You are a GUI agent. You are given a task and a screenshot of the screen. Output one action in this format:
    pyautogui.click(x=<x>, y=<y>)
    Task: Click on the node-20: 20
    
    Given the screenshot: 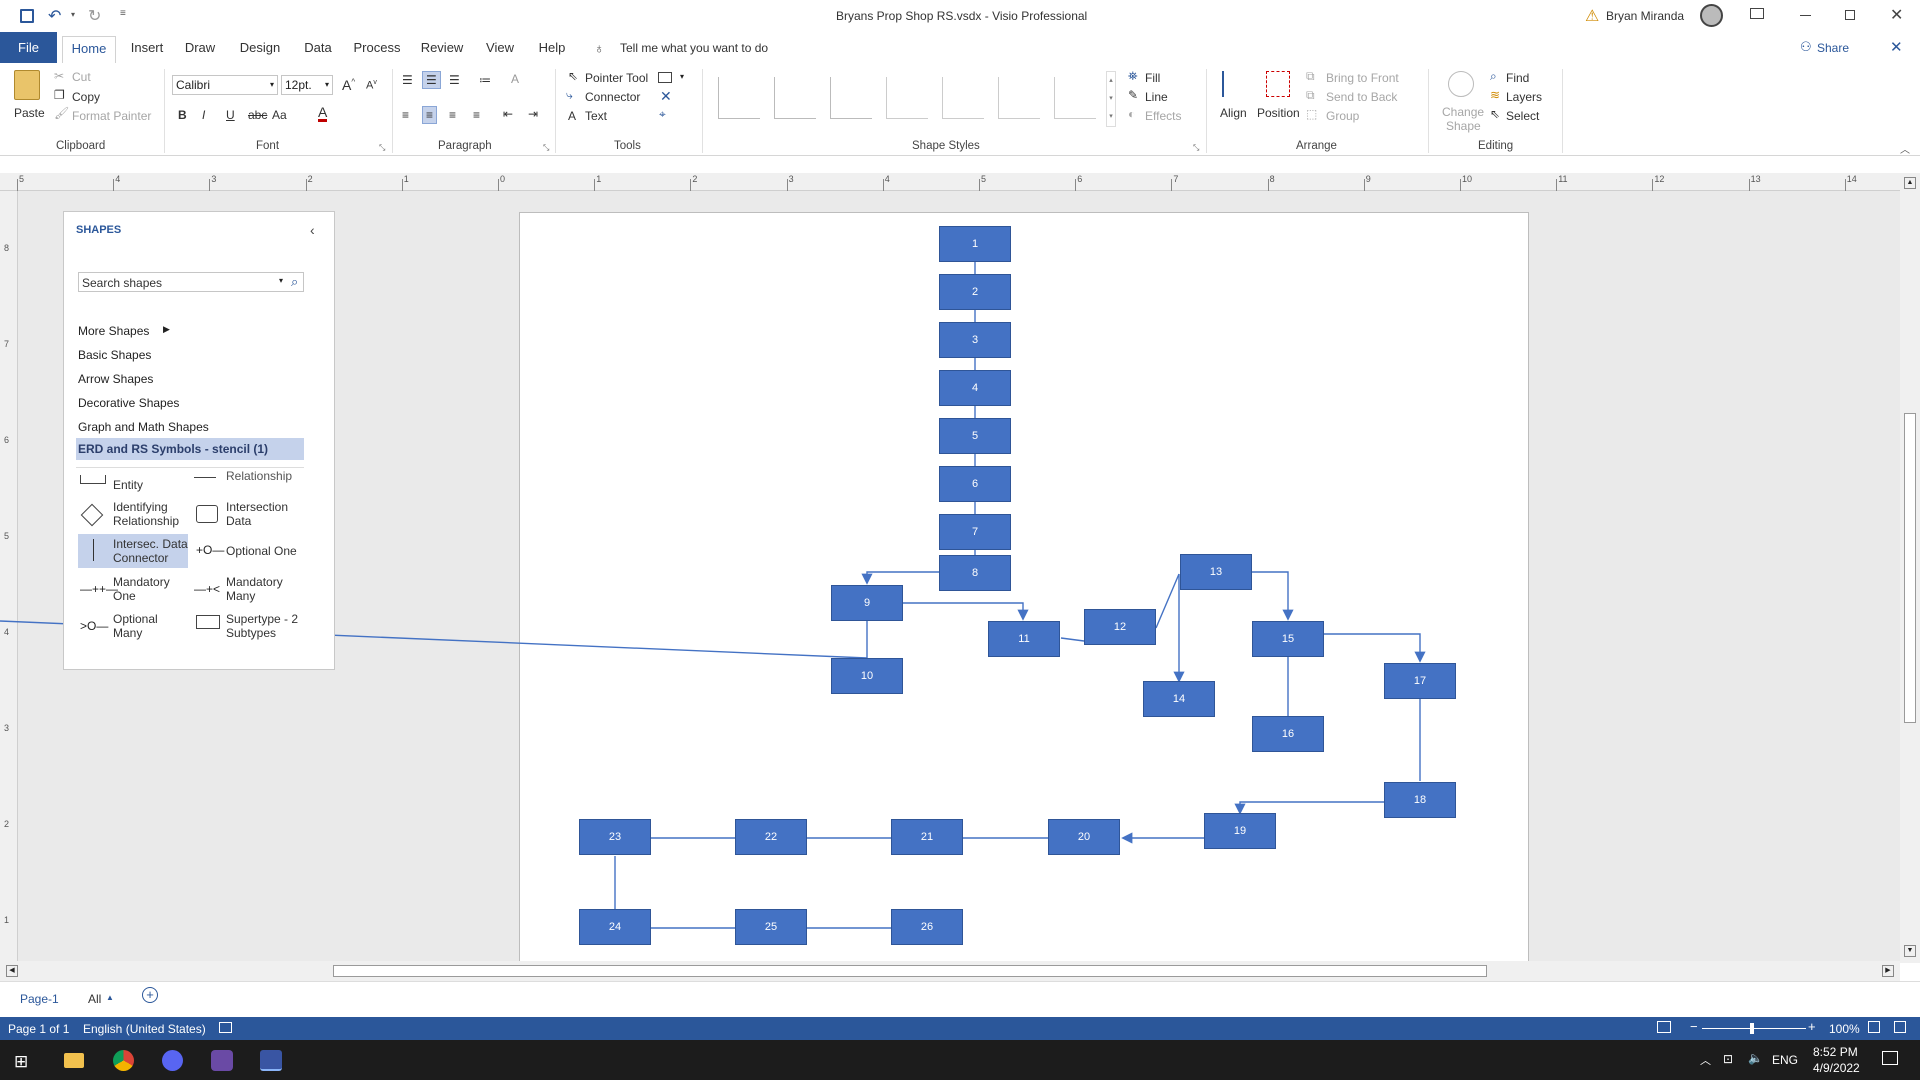 What is the action you would take?
    pyautogui.click(x=1084, y=837)
    